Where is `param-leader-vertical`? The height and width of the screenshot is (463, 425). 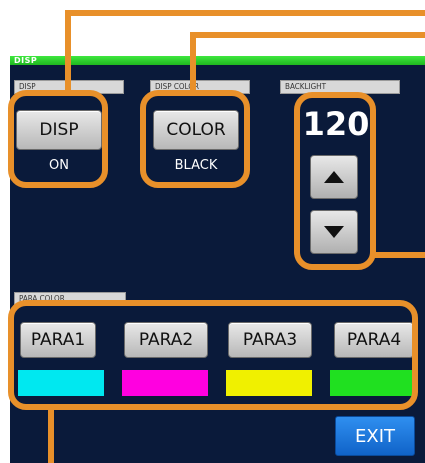 param-leader-vertical is located at coordinates (51, 435).